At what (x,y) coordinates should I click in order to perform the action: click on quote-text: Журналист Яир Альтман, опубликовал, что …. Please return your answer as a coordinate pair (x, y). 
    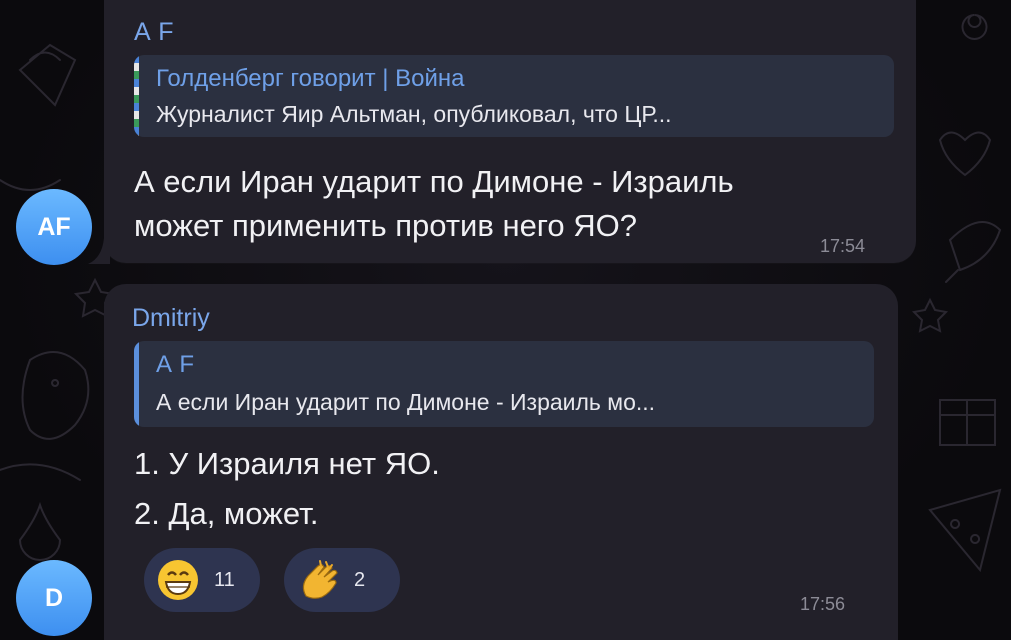
    Looking at the image, I should click on (414, 114).